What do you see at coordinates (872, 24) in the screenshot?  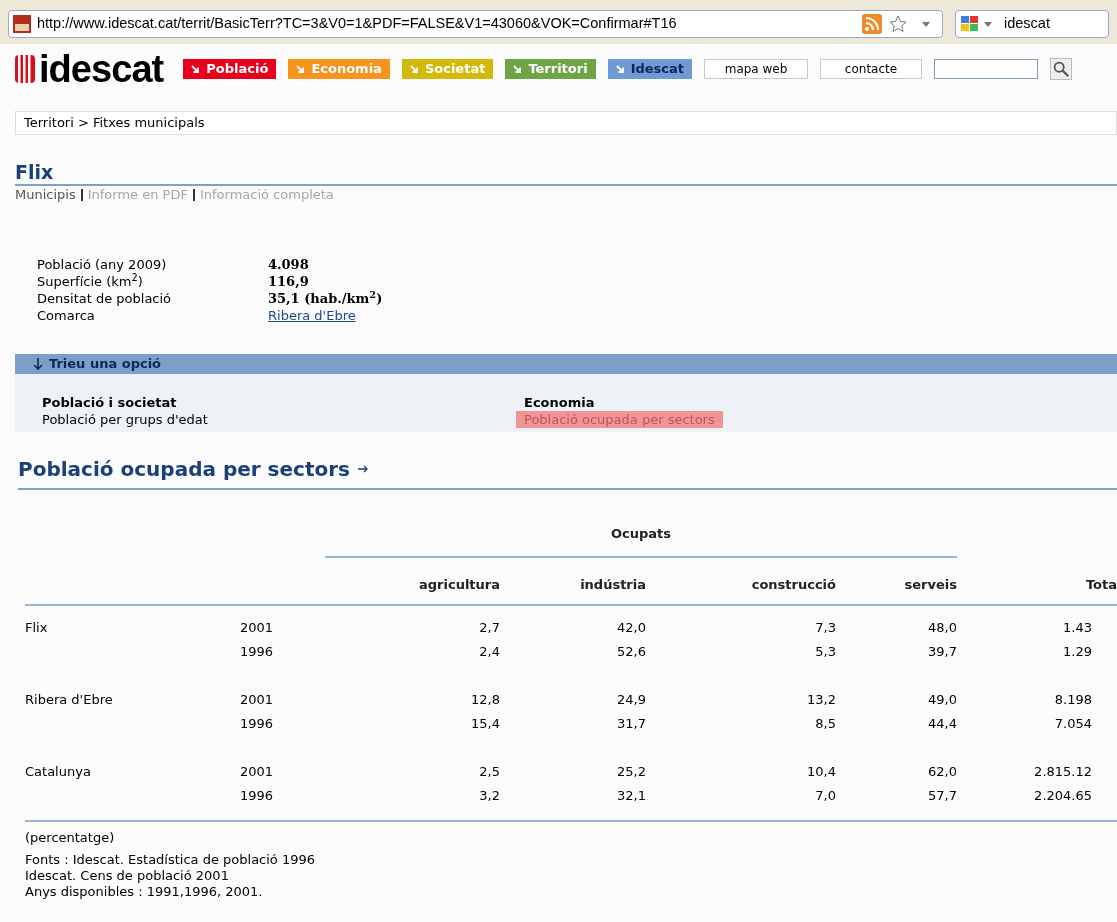 I see `rss-icon` at bounding box center [872, 24].